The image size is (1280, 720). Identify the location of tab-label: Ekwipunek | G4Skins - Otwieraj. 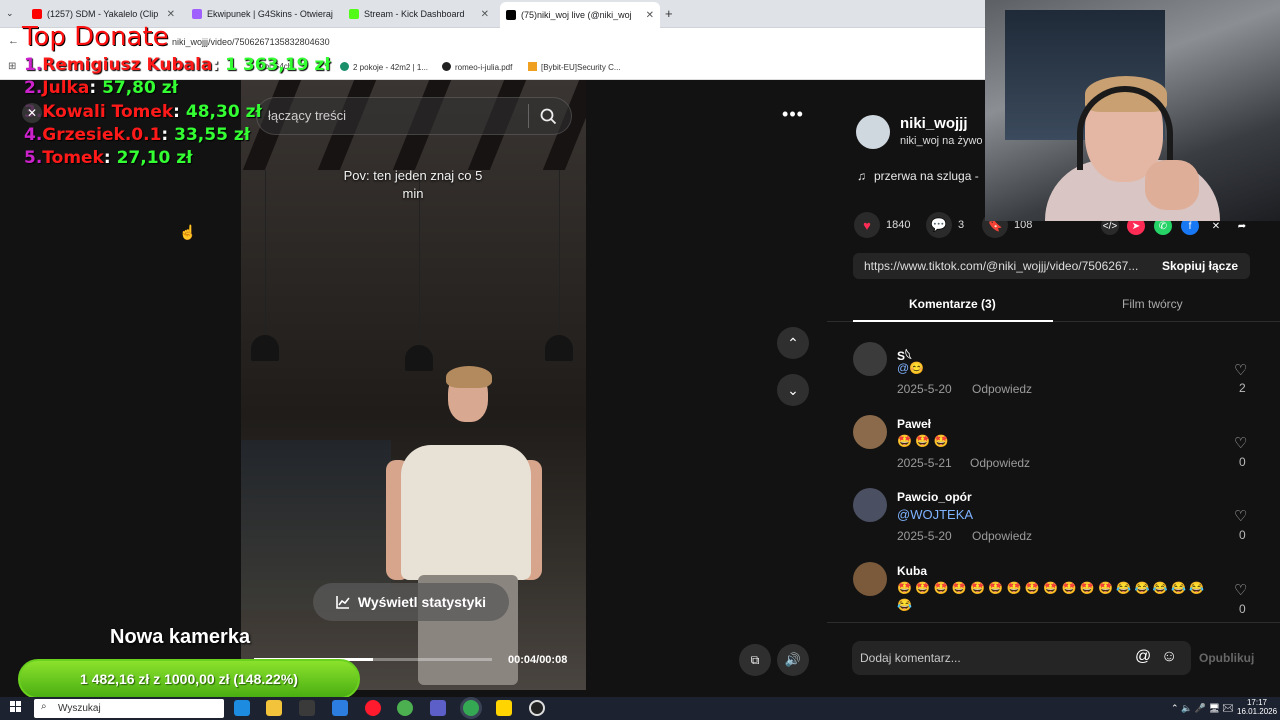
(270, 14).